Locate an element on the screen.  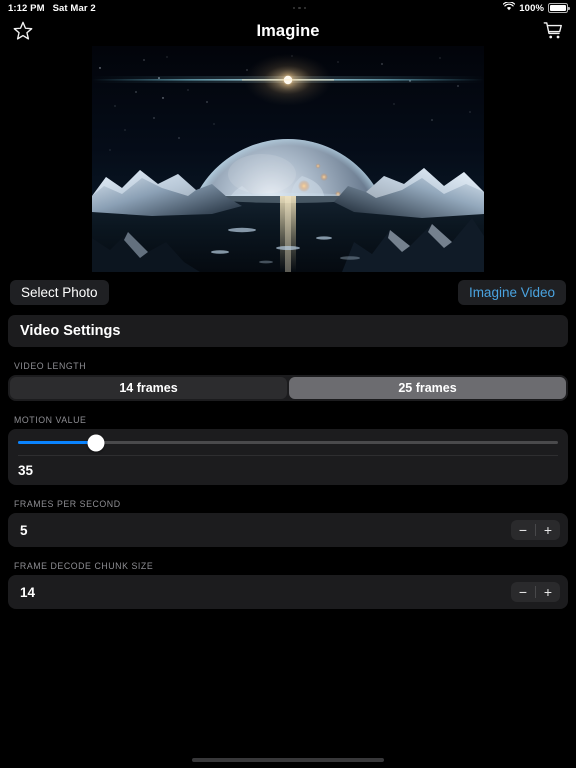
frames-per-second-label: FRAMES PER SECOND is located at coordinates (67, 504).